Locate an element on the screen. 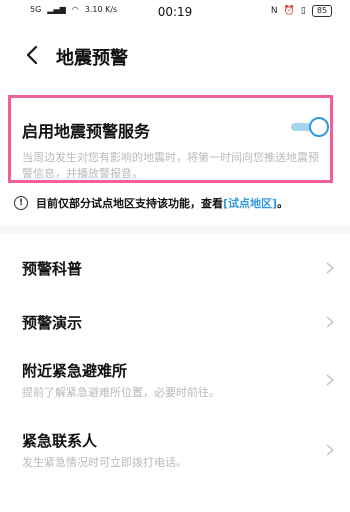  back-arrow-icon is located at coordinates (32, 55).